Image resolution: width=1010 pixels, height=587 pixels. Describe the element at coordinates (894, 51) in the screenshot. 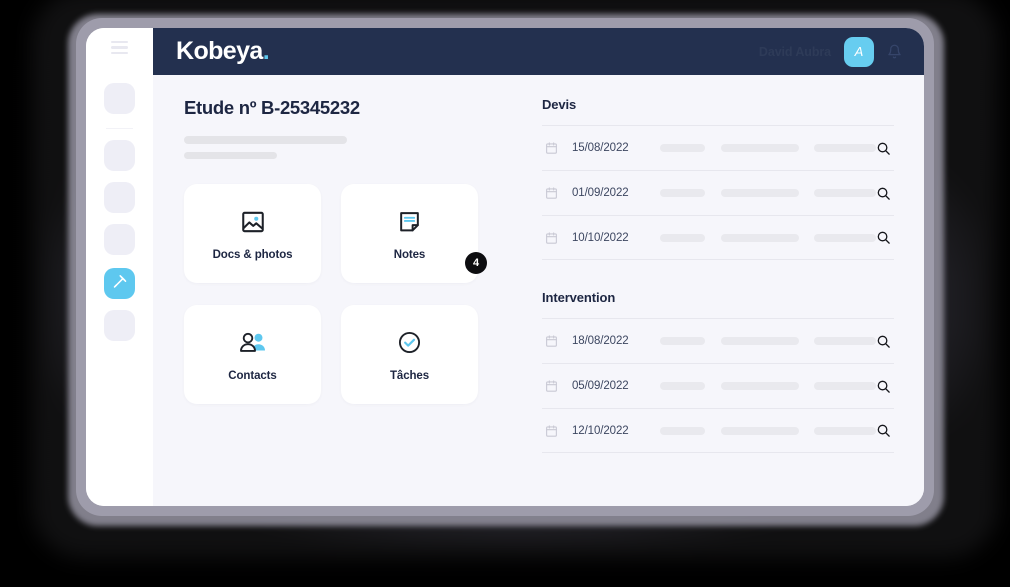

I see `bell-icon` at that location.